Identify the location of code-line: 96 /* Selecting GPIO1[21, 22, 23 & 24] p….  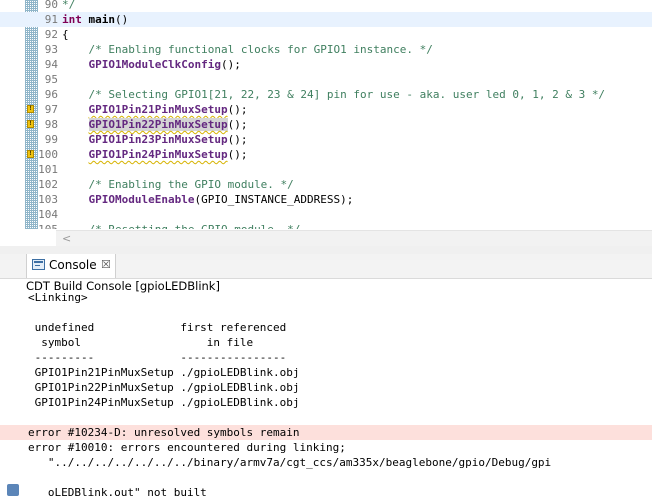
(326, 94).